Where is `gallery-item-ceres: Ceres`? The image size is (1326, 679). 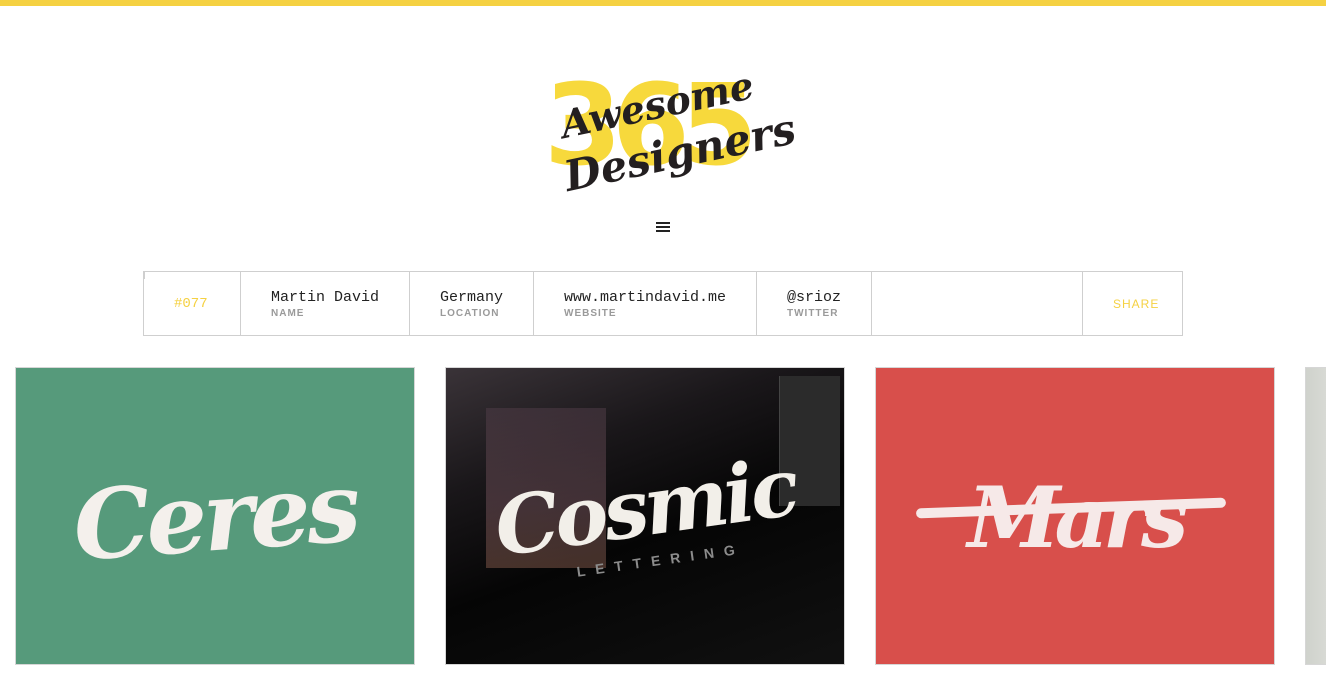
gallery-item-ceres: Ceres is located at coordinates (215, 516).